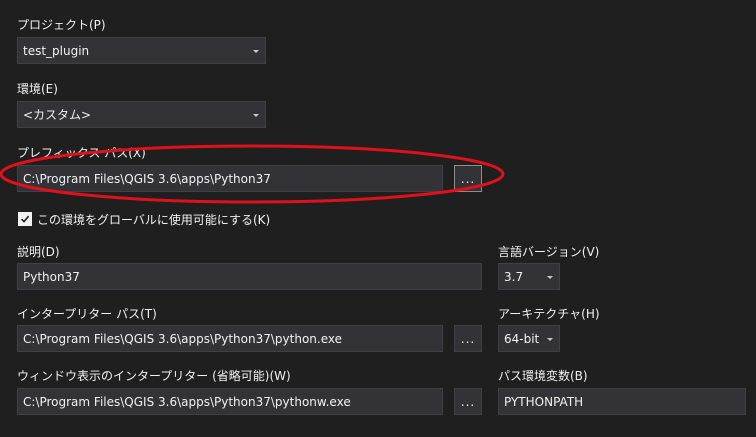 This screenshot has width=756, height=437. Describe the element at coordinates (141, 50) in the screenshot. I see `project-combobox: test_plugin` at that location.